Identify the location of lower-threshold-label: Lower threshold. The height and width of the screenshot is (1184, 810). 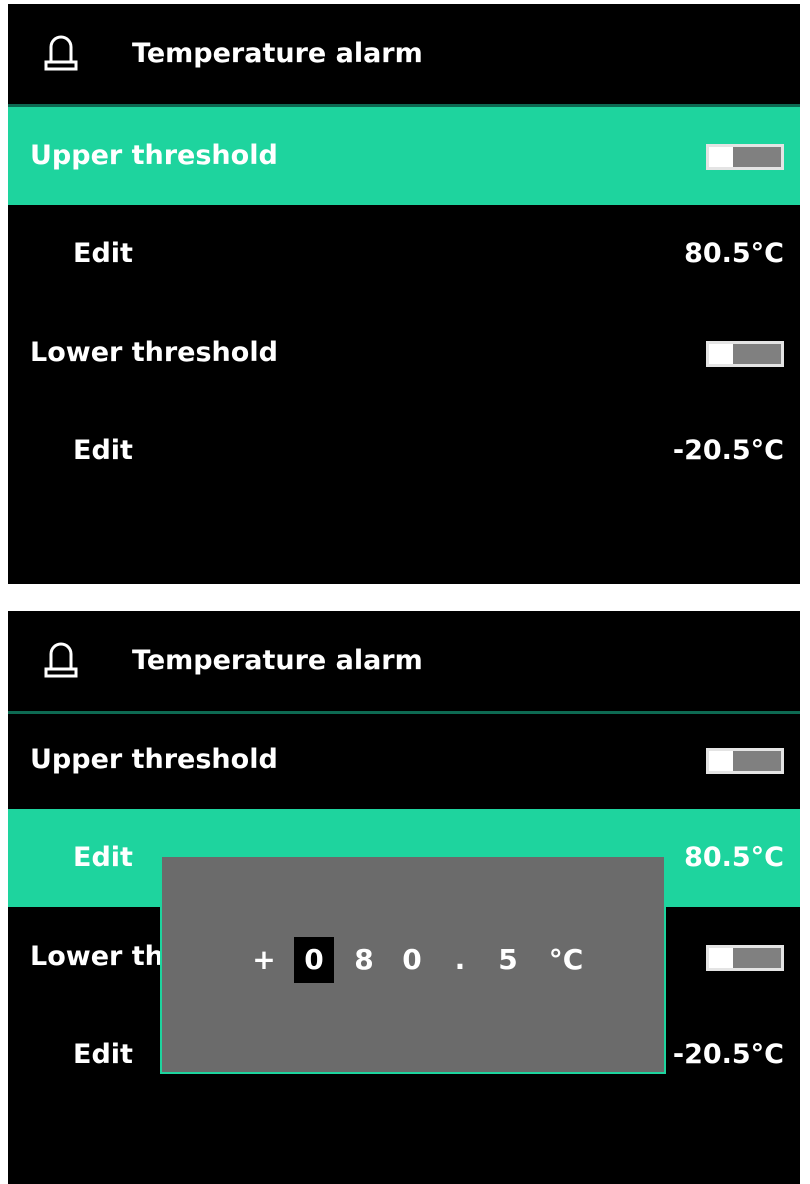
(154, 352).